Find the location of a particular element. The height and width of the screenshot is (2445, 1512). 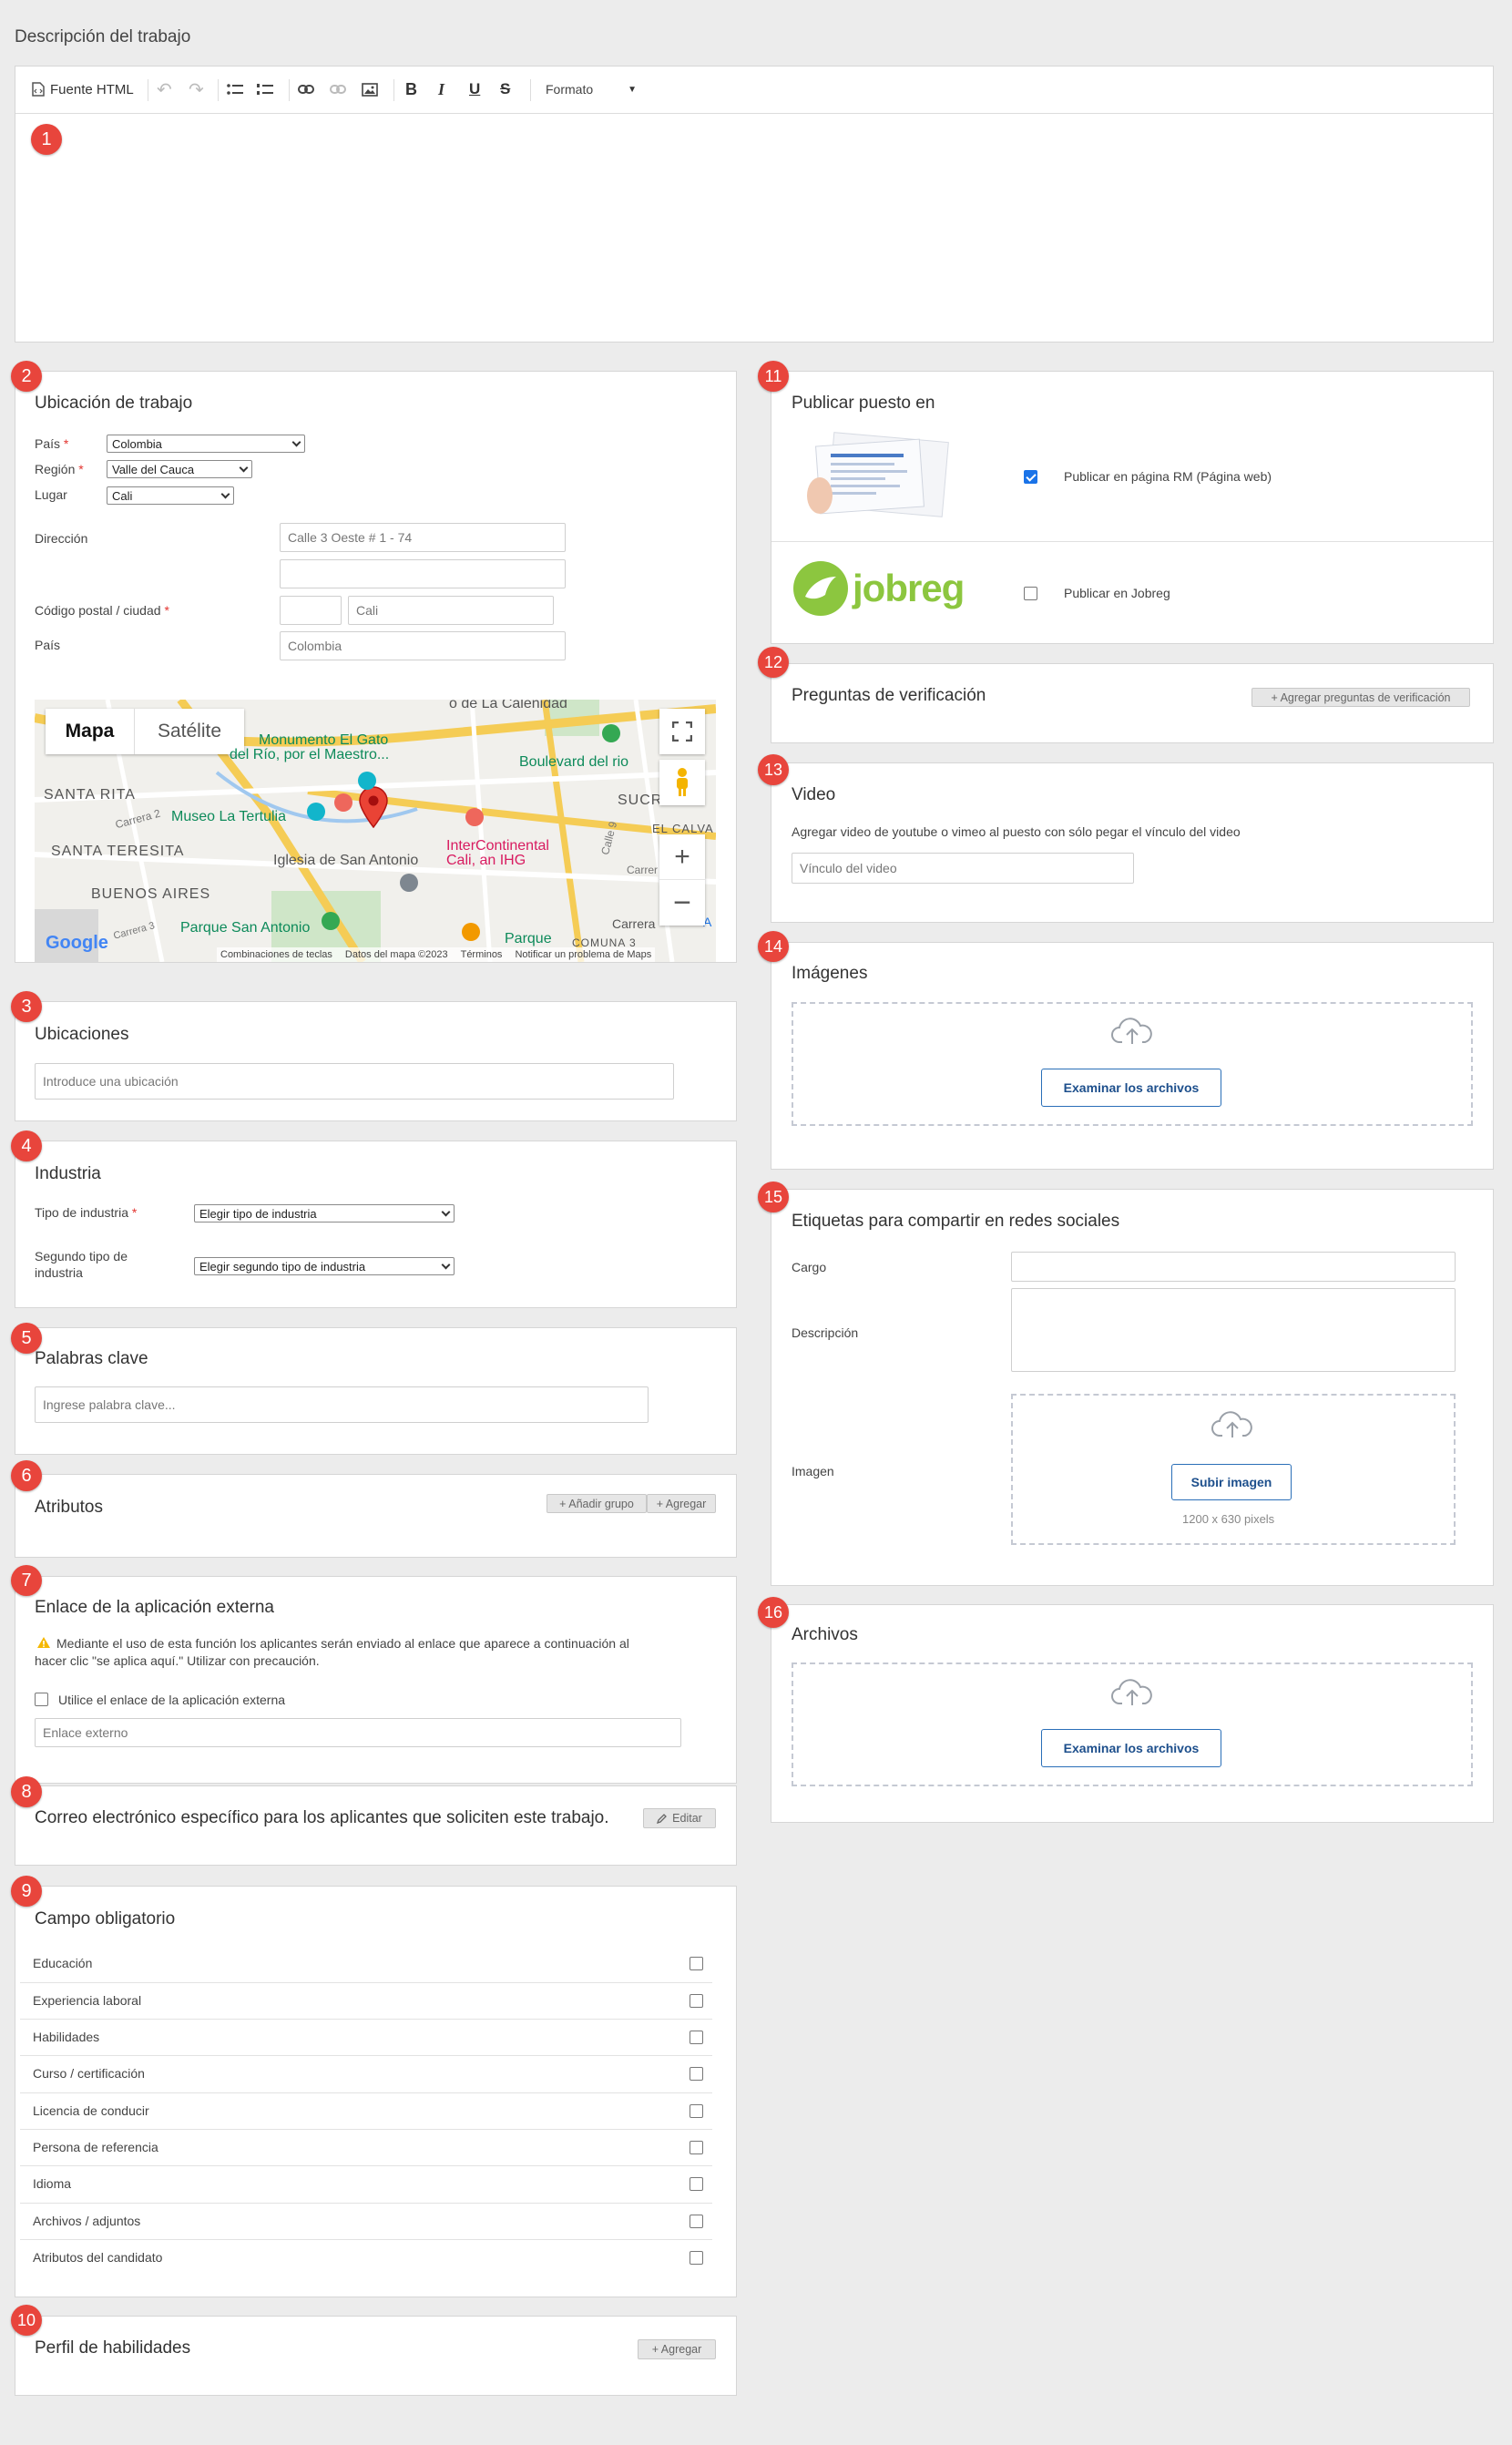

address-input: Calle 3 Oeste # 1 - 74 is located at coordinates (423, 537).